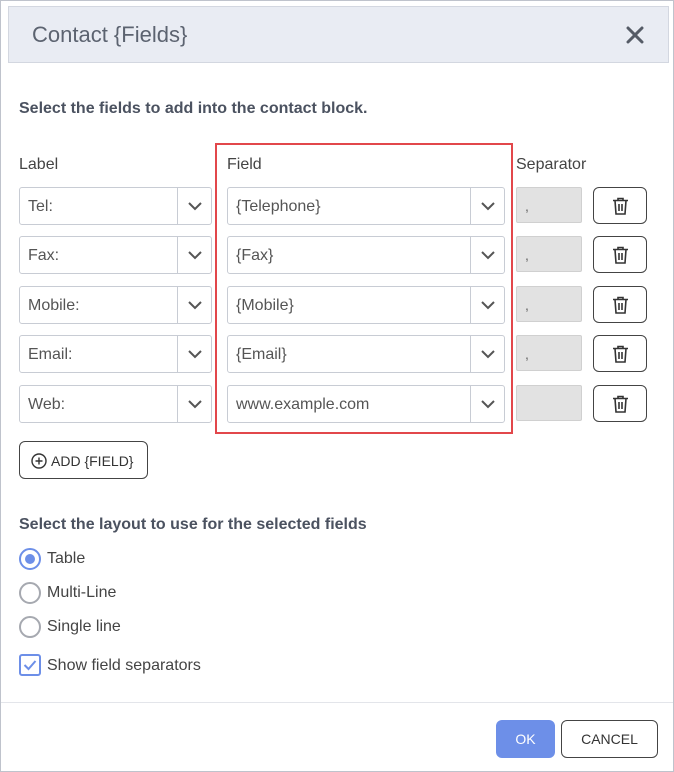  I want to click on checkbox-box, so click(30, 665).